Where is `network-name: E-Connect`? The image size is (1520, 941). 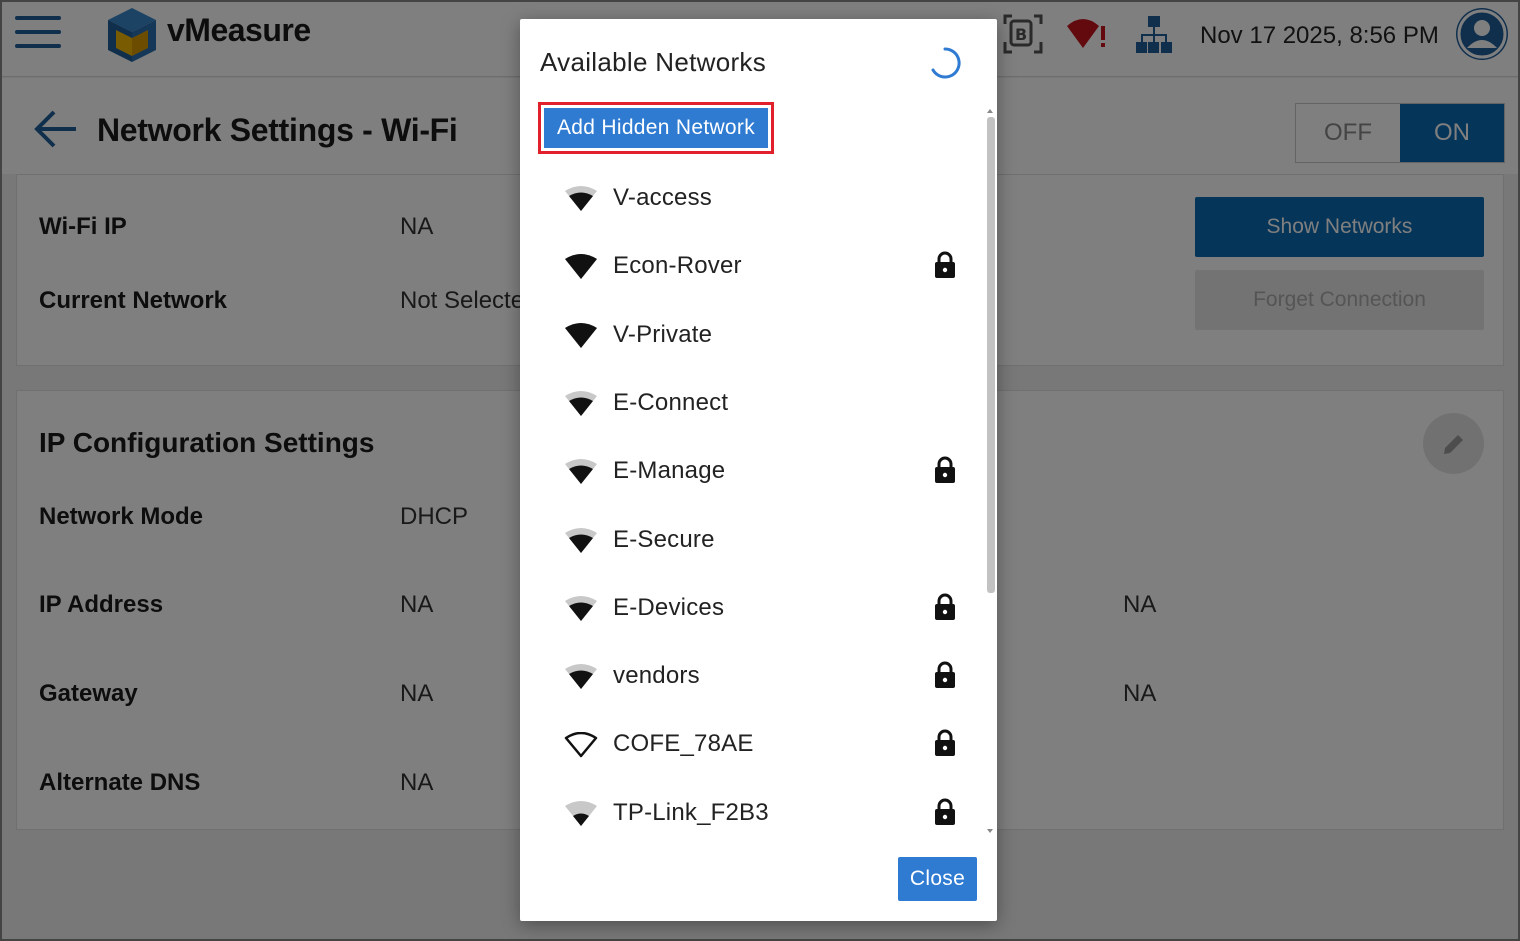 network-name: E-Connect is located at coordinates (671, 402).